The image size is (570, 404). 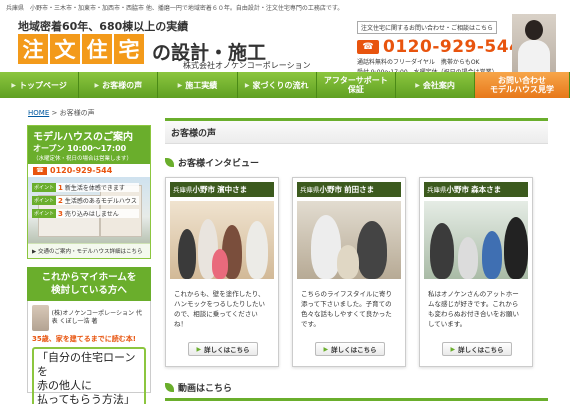 I want to click on book-title: 「自分の住宅ローンを 赤の他人に 払ってもらう方法」, so click(x=89, y=375).